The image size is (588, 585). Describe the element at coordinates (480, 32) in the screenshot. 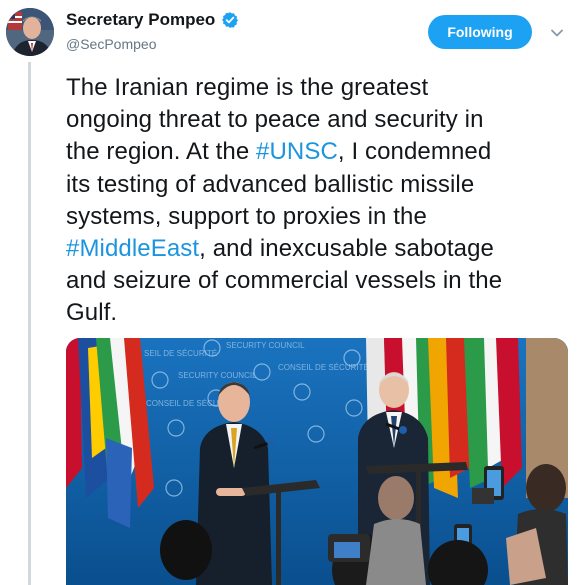

I see `following-button: Following` at that location.